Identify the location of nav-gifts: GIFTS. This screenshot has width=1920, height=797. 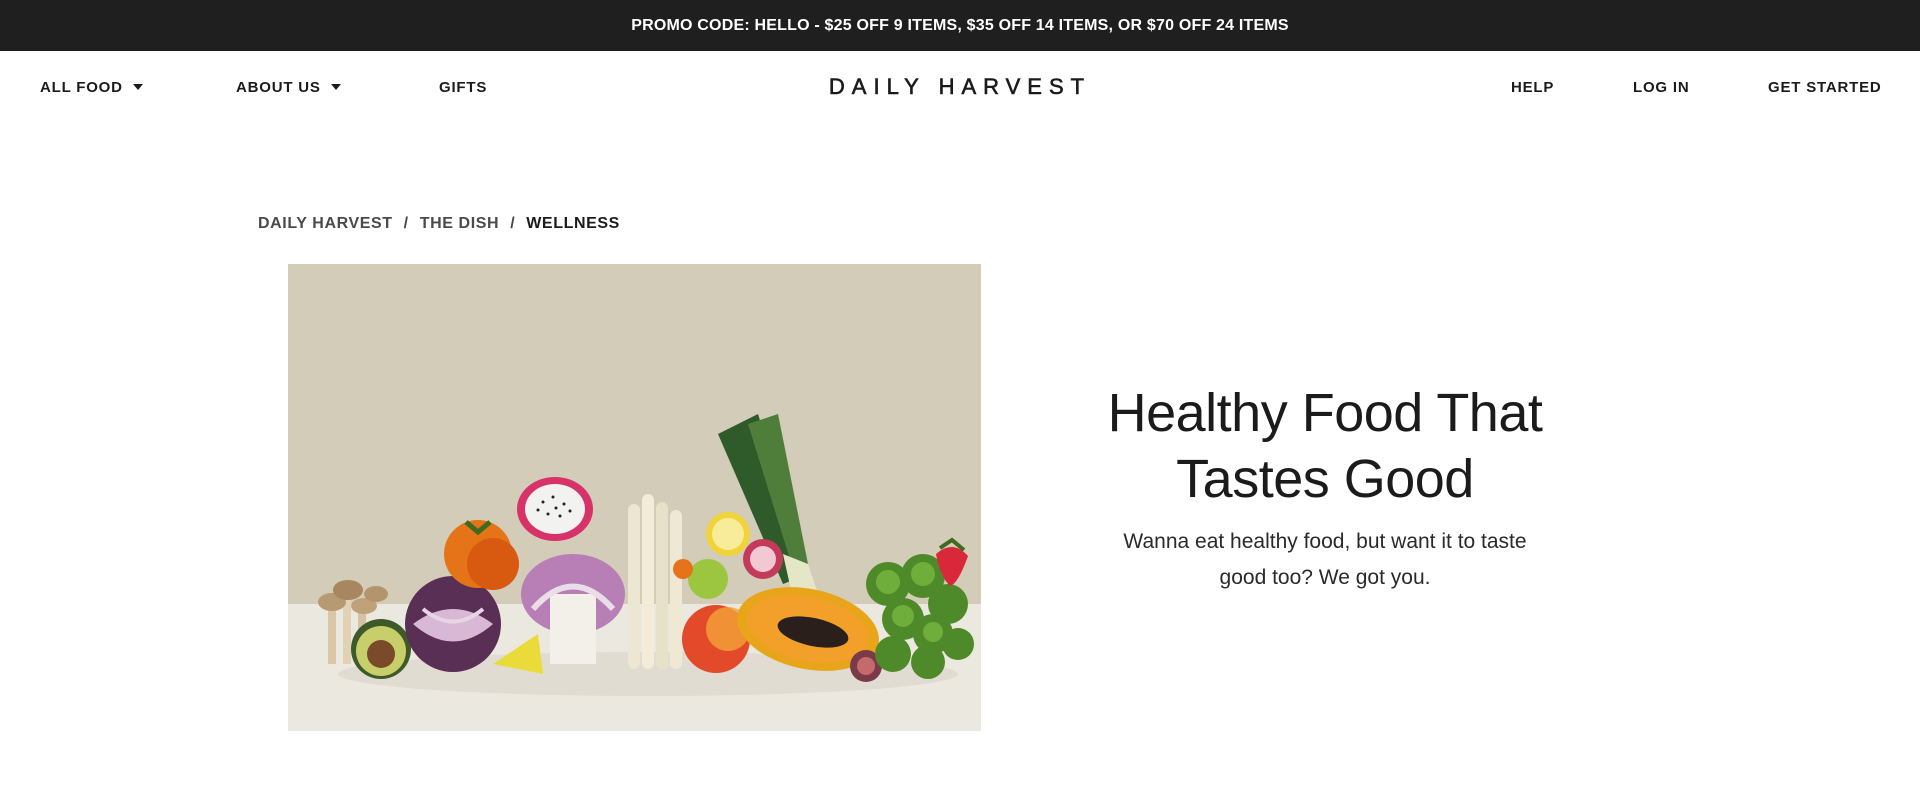
(463, 87).